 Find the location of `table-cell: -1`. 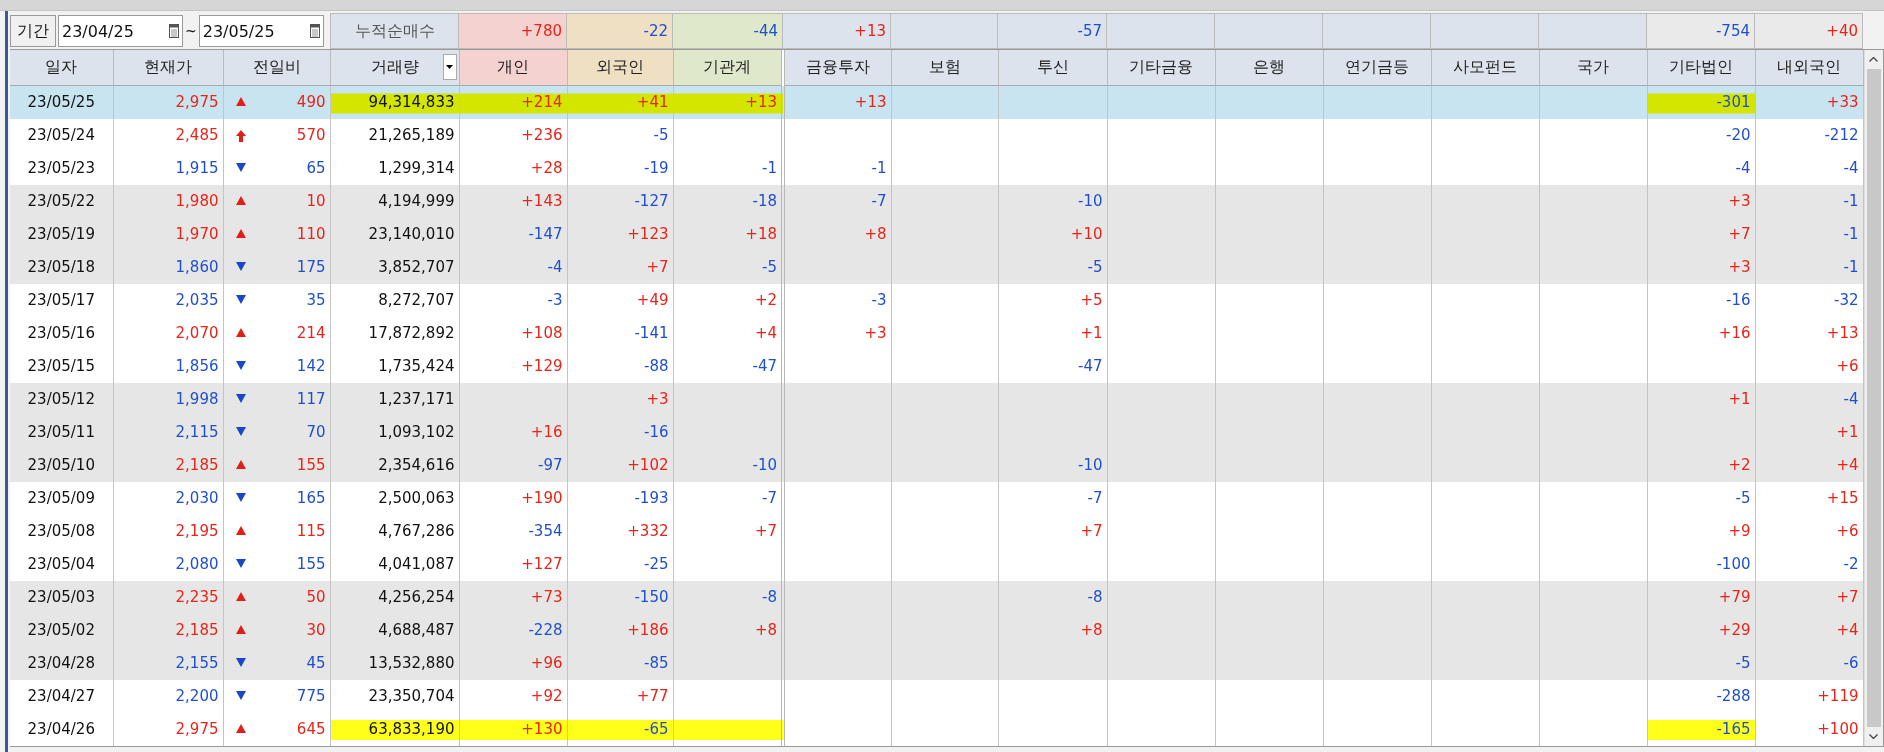

table-cell: -1 is located at coordinates (1809, 267).